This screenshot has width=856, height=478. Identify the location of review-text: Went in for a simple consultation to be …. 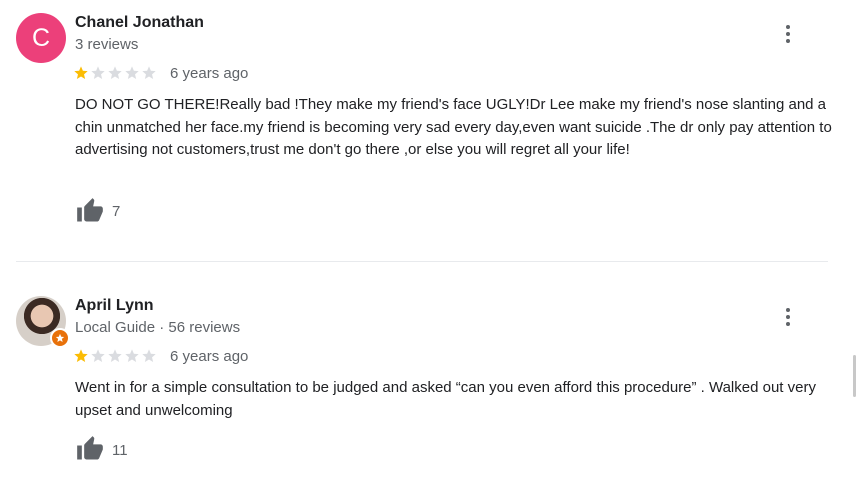
(445, 399).